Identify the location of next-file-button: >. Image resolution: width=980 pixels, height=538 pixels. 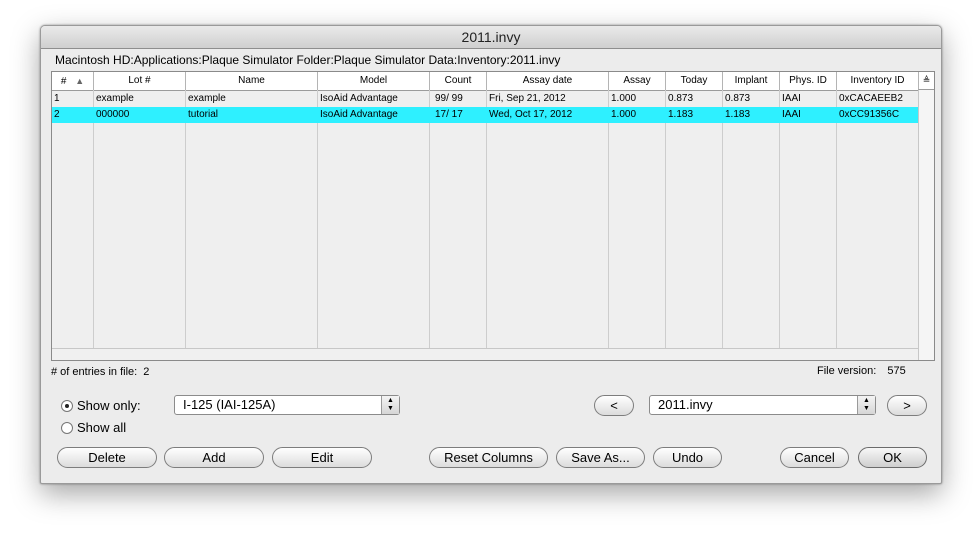
(907, 405).